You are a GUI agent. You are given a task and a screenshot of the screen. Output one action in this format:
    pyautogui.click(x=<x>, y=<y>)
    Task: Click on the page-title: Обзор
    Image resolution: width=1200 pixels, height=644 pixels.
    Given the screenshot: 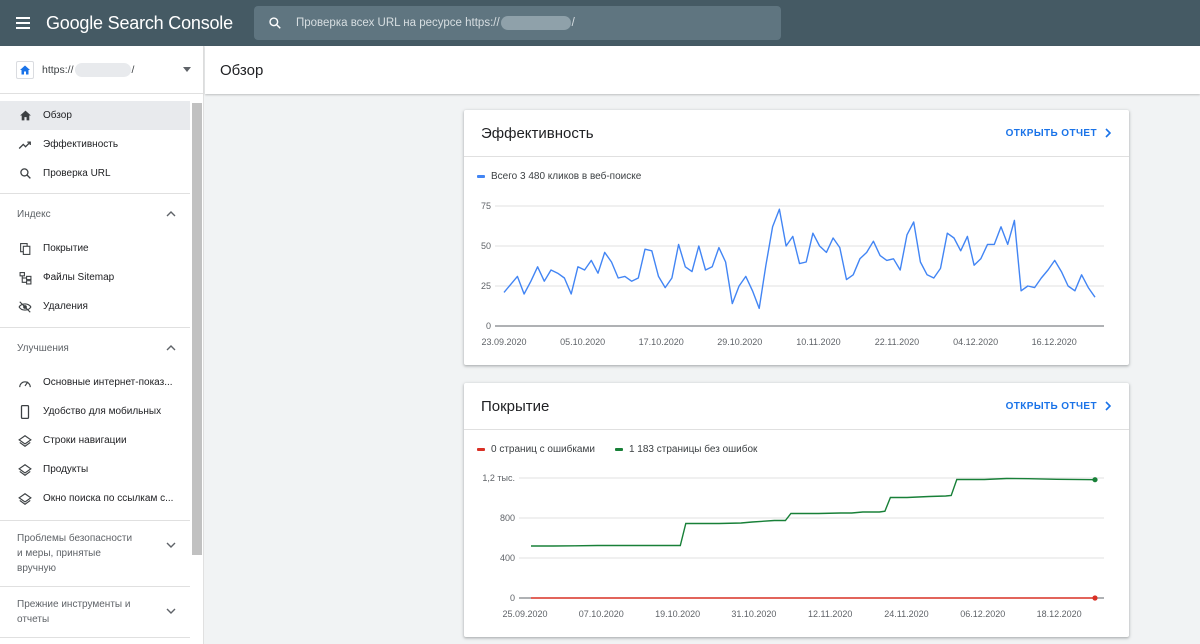 What is the action you would take?
    pyautogui.click(x=242, y=70)
    